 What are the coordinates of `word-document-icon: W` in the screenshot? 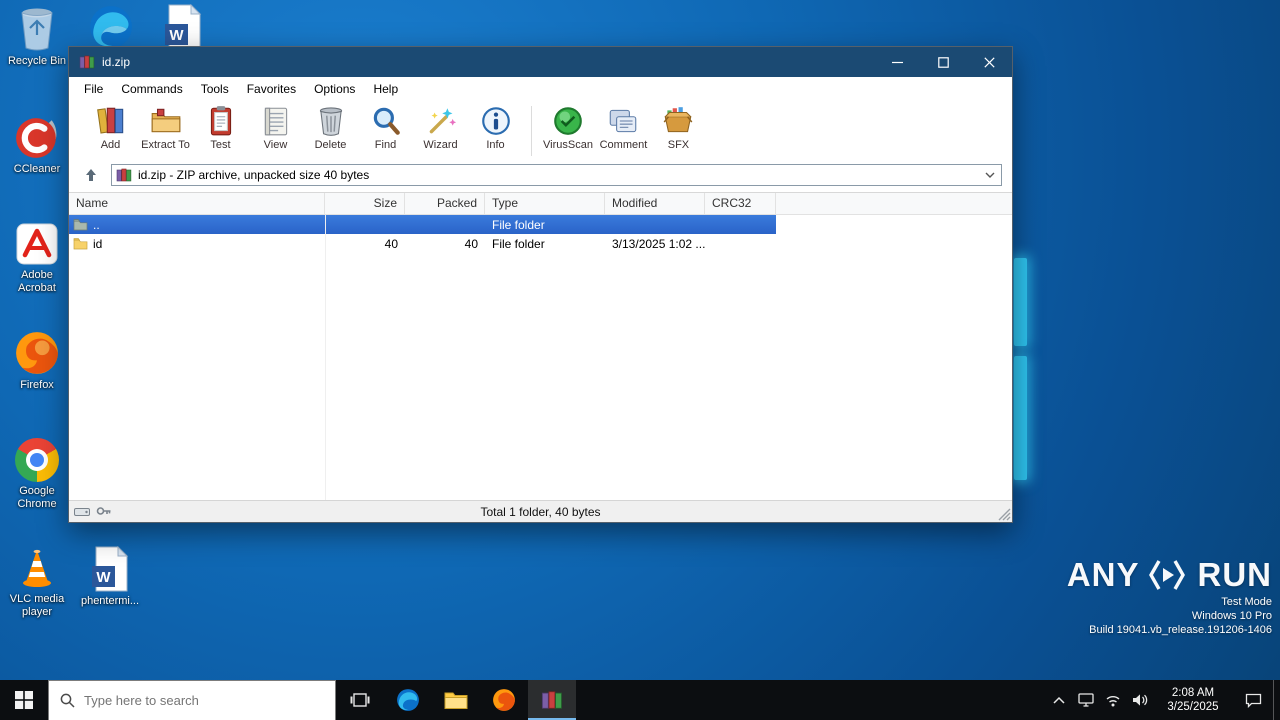 It's located at (183, 27).